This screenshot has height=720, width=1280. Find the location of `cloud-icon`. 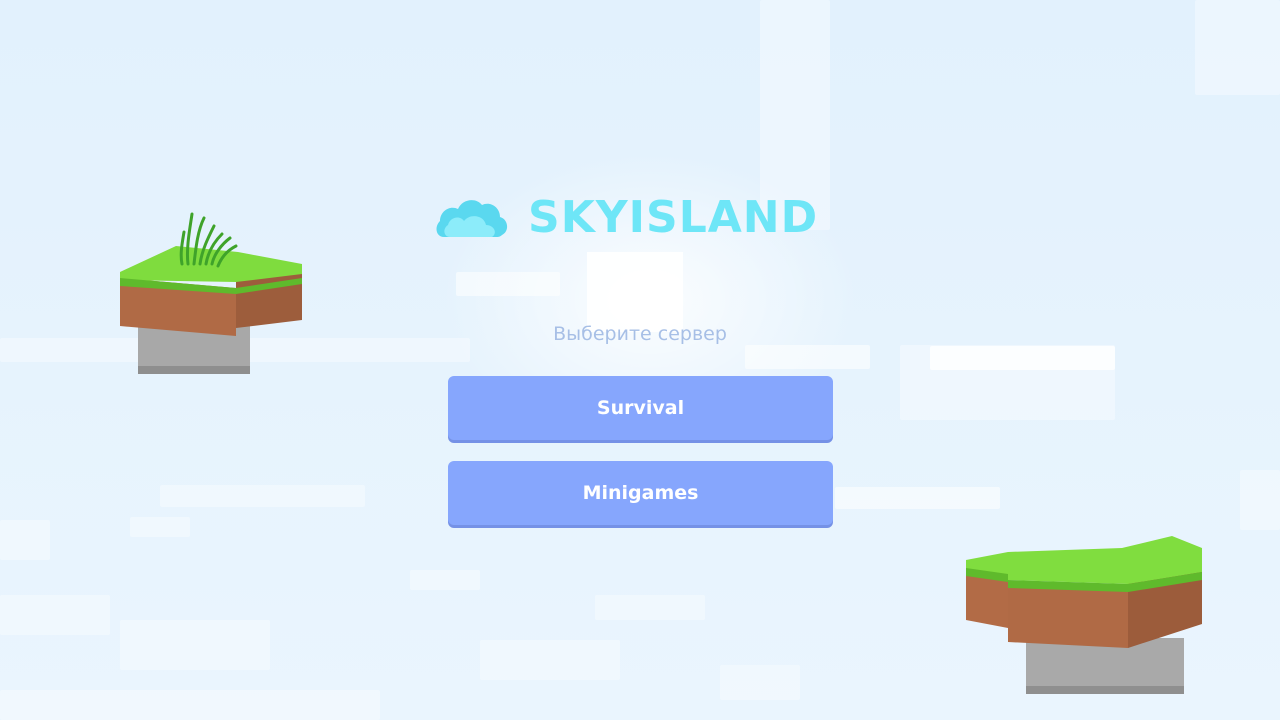

cloud-icon is located at coordinates (472, 218).